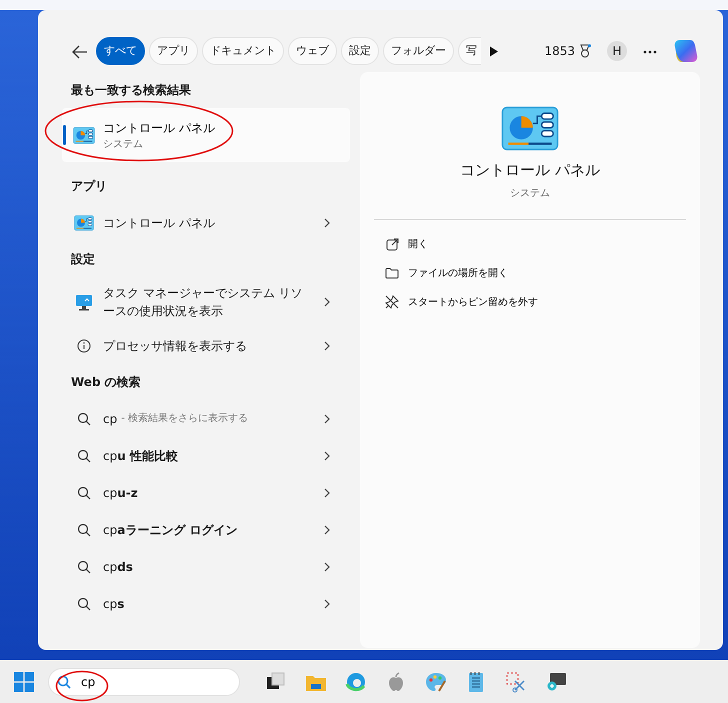 Image resolution: width=728 pixels, height=703 pixels. I want to click on detail-title: コントロール パネル, so click(530, 170).